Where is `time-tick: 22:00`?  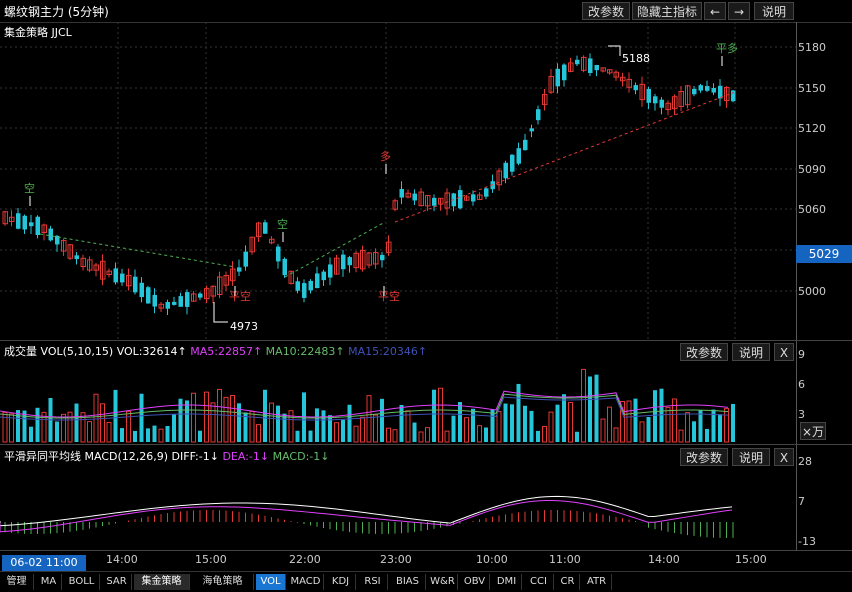
time-tick: 22:00 is located at coordinates (305, 559).